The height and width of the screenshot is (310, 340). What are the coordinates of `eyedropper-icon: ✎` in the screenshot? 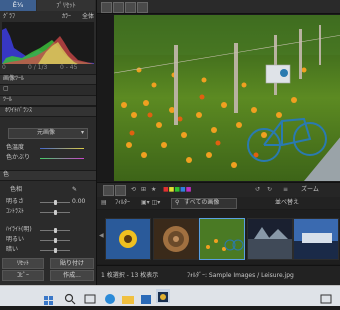 It's located at (74, 190).